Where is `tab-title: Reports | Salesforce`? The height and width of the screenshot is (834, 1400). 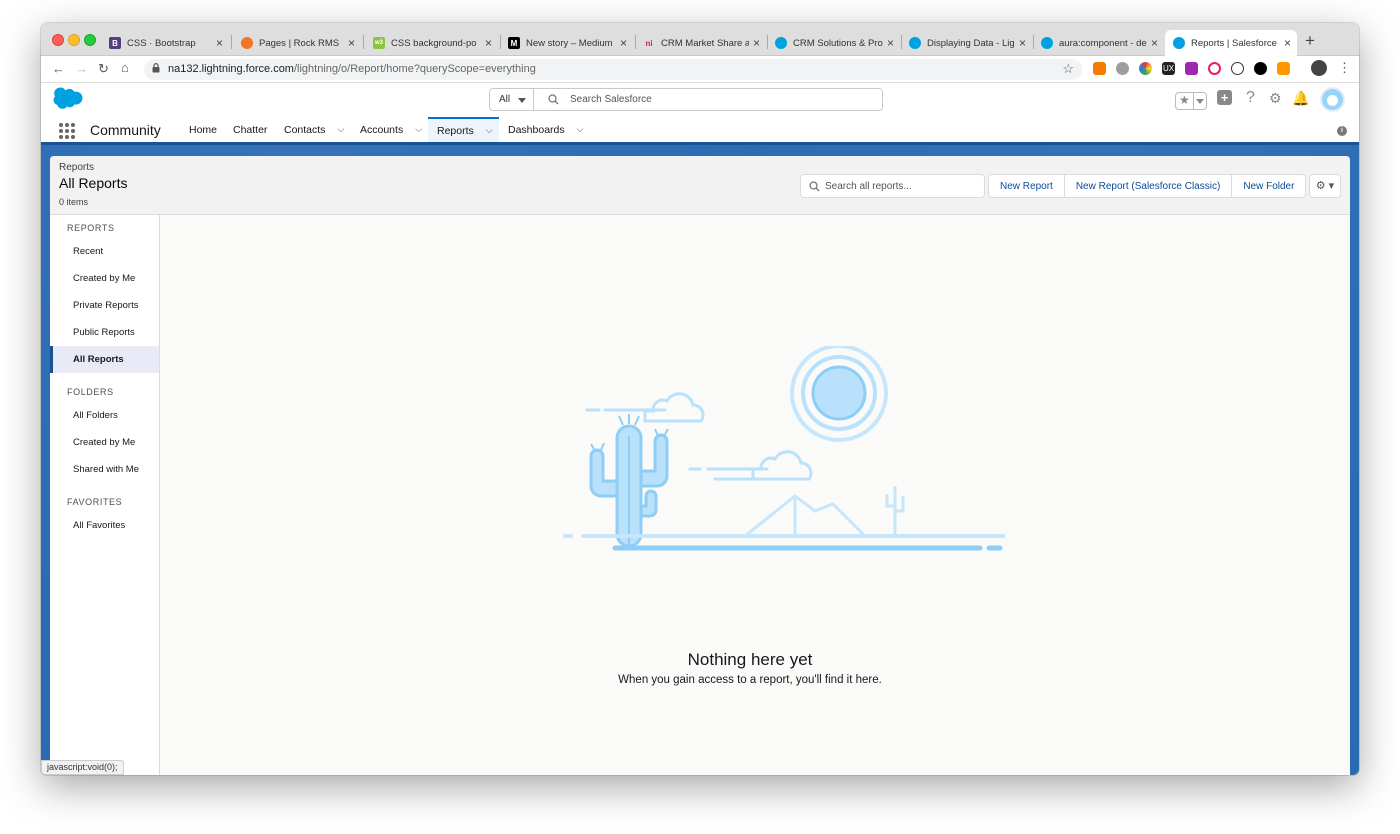
tab-title: Reports | Salesforce is located at coordinates (1234, 43).